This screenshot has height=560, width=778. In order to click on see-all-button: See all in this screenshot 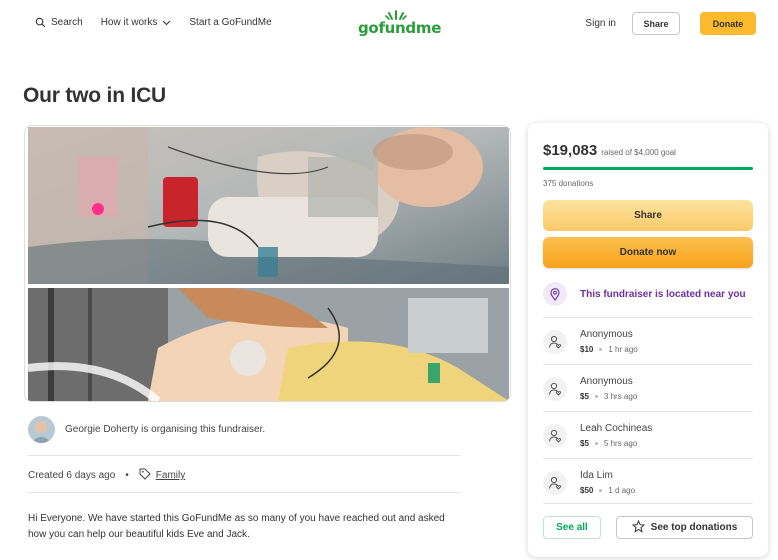, I will do `click(572, 527)`.